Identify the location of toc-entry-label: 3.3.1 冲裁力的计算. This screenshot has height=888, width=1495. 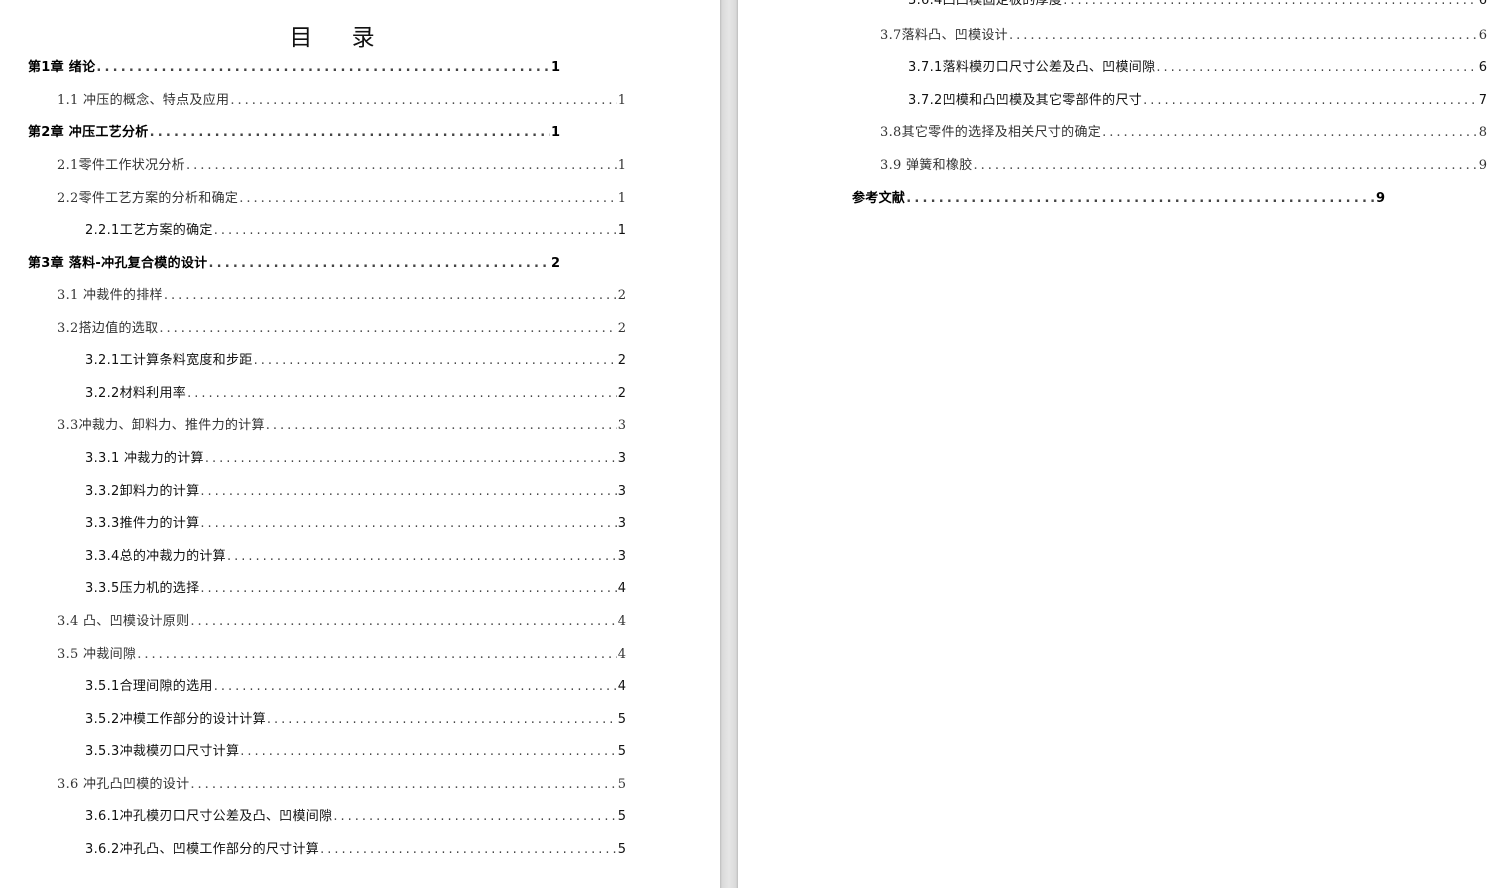
(144, 458).